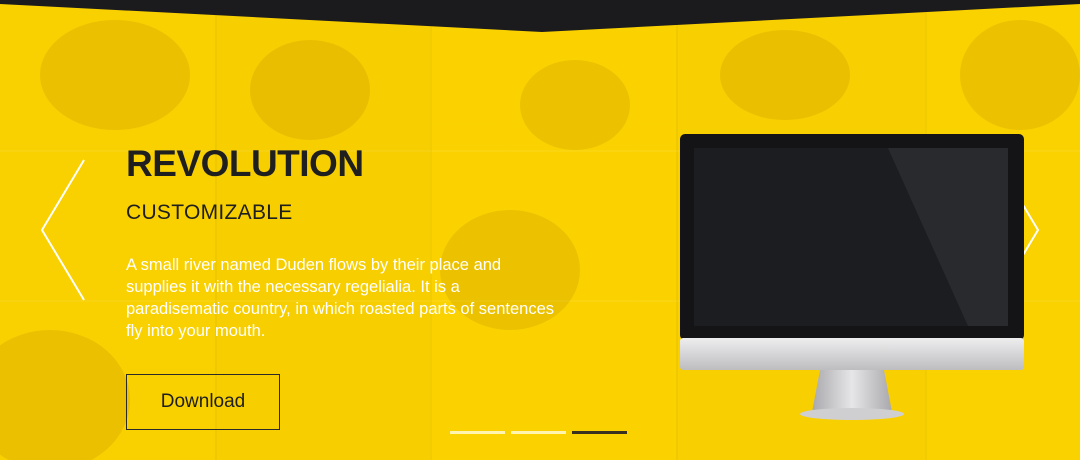 This screenshot has height=460, width=1080. I want to click on chevron-left-icon, so click(62, 230).